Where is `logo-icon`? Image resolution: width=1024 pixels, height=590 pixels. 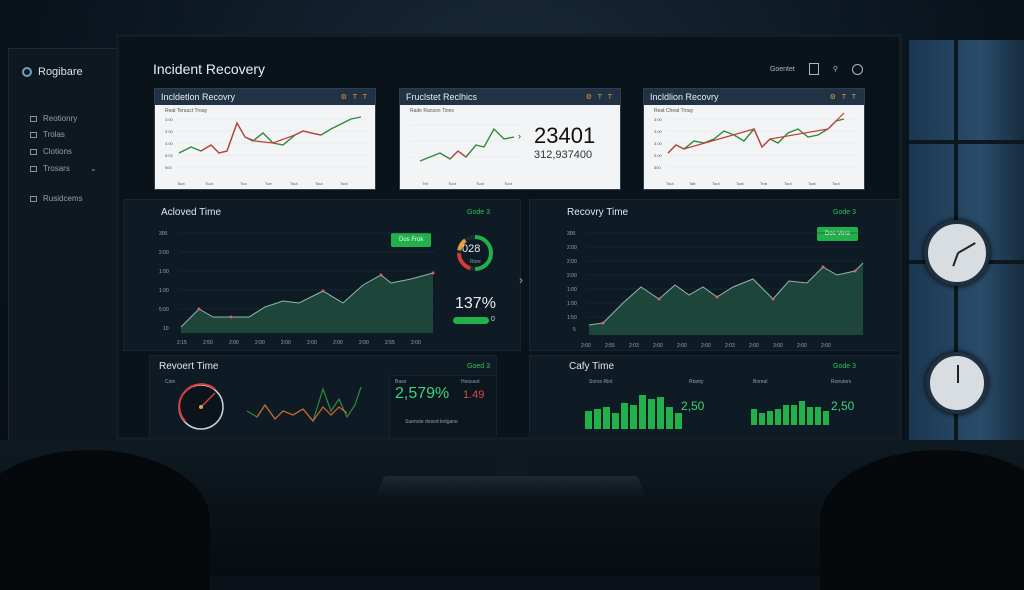
logo-icon is located at coordinates (27, 72).